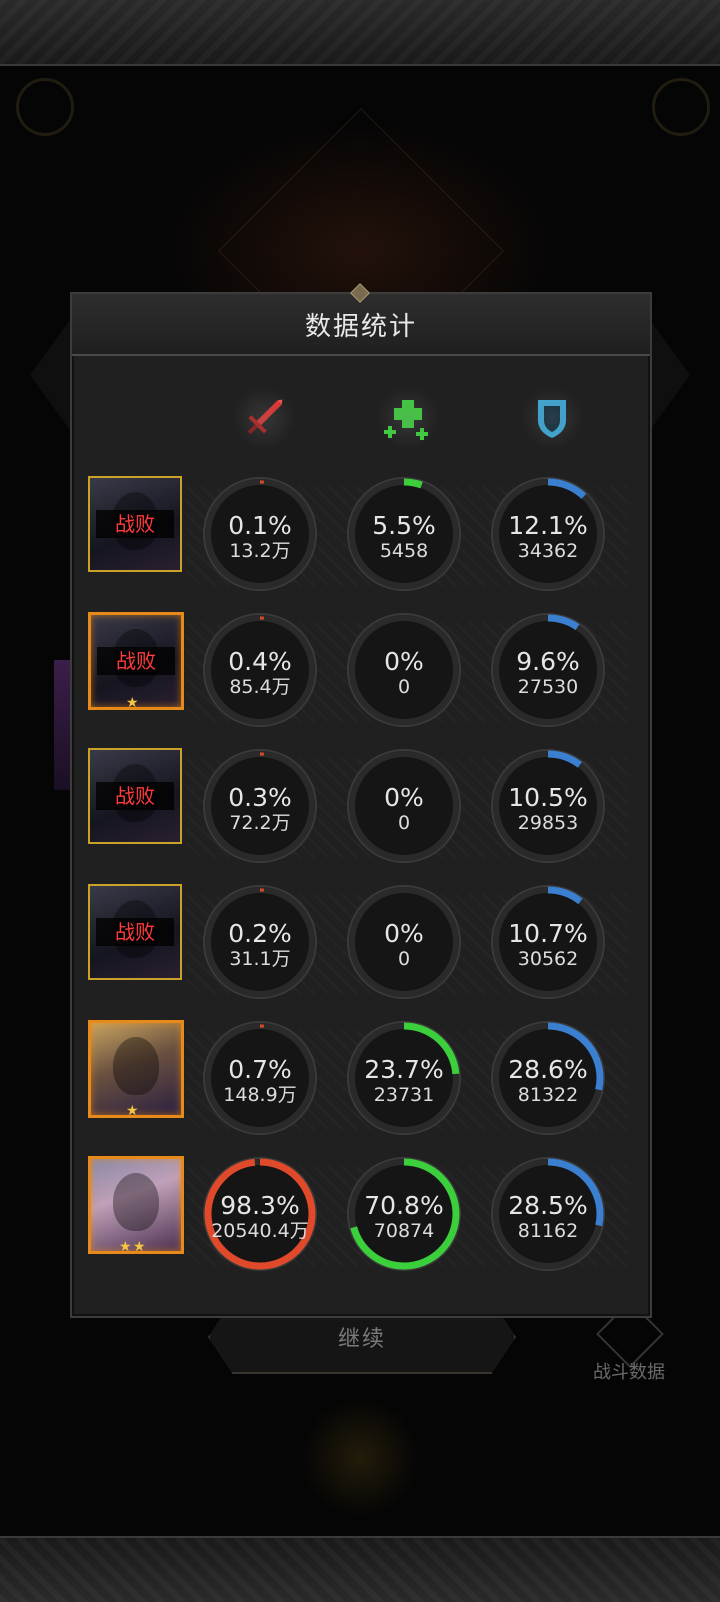 Image resolution: width=720 pixels, height=1602 pixels. I want to click on damage-stat-ring: 98.3% 20540.4万, so click(260, 1214).